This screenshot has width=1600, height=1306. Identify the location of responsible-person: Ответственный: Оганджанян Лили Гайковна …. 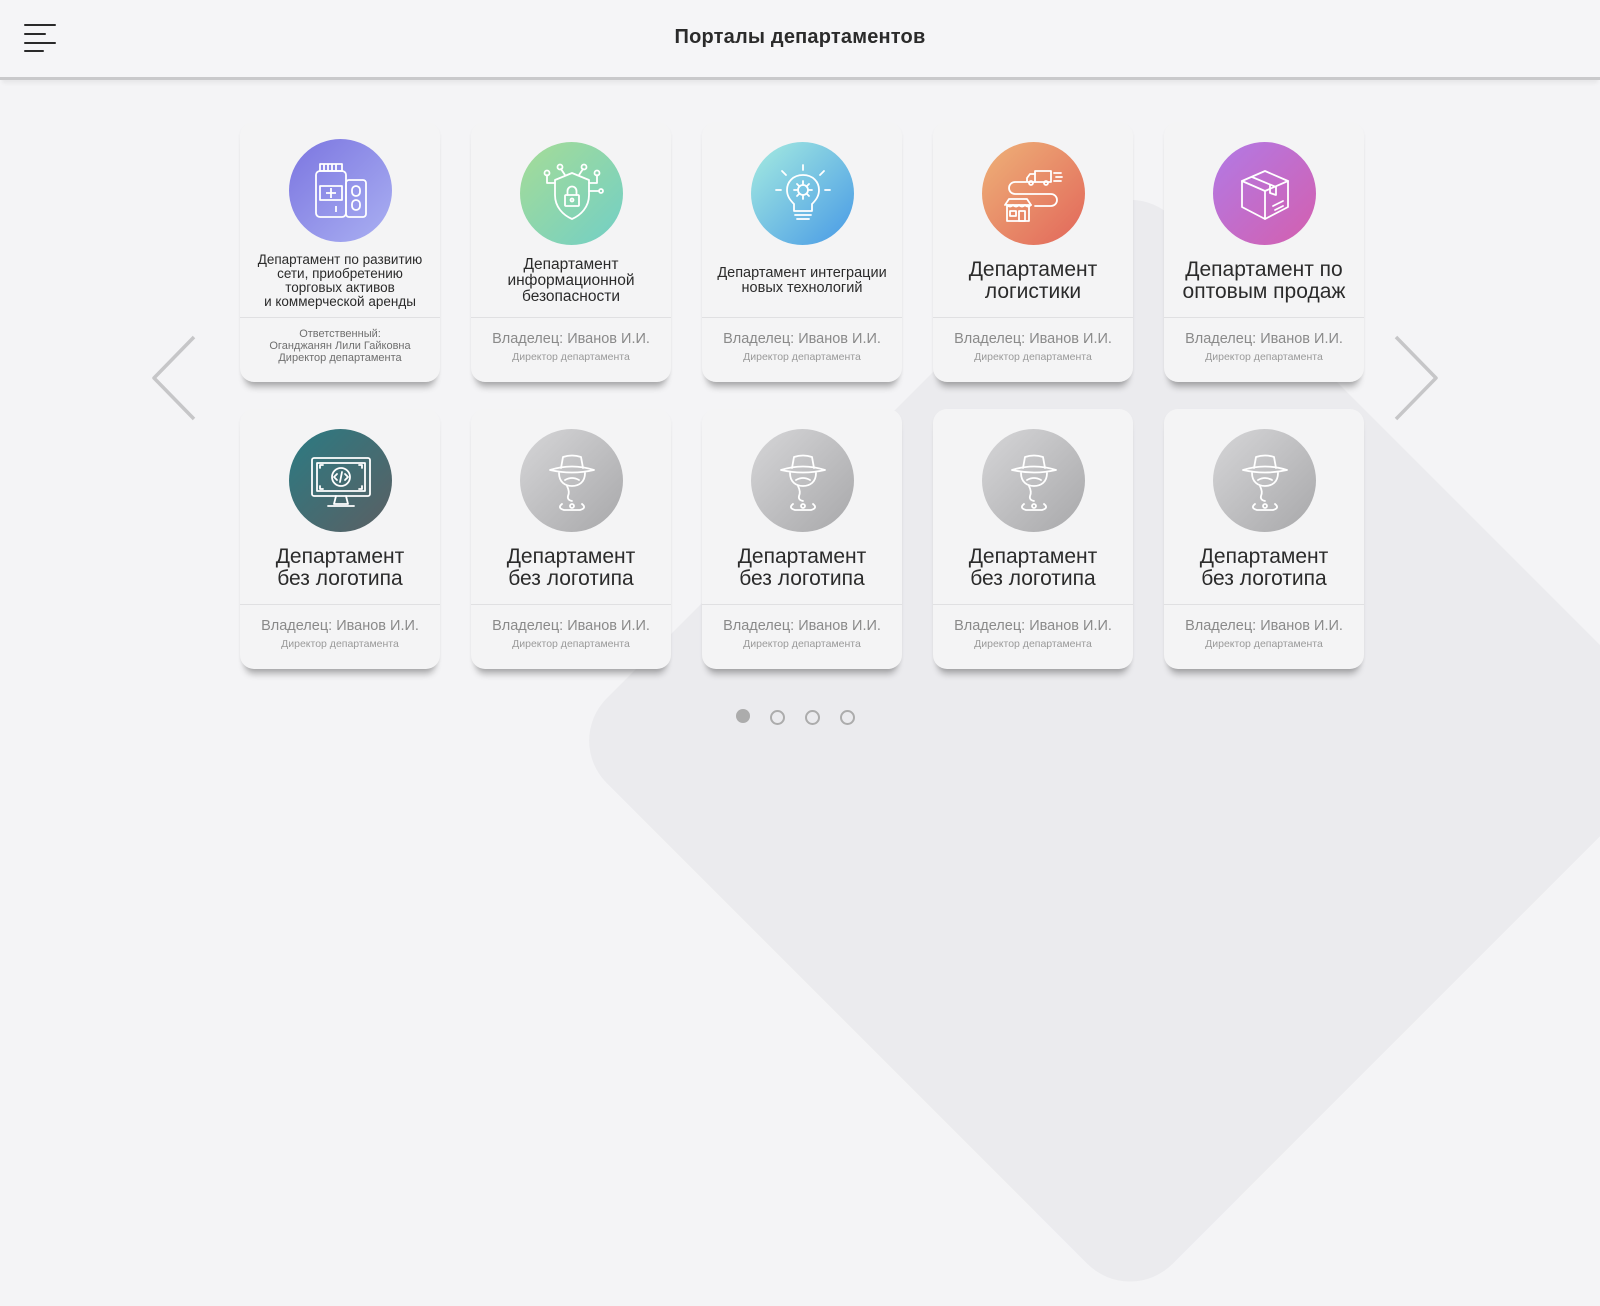
(340, 346).